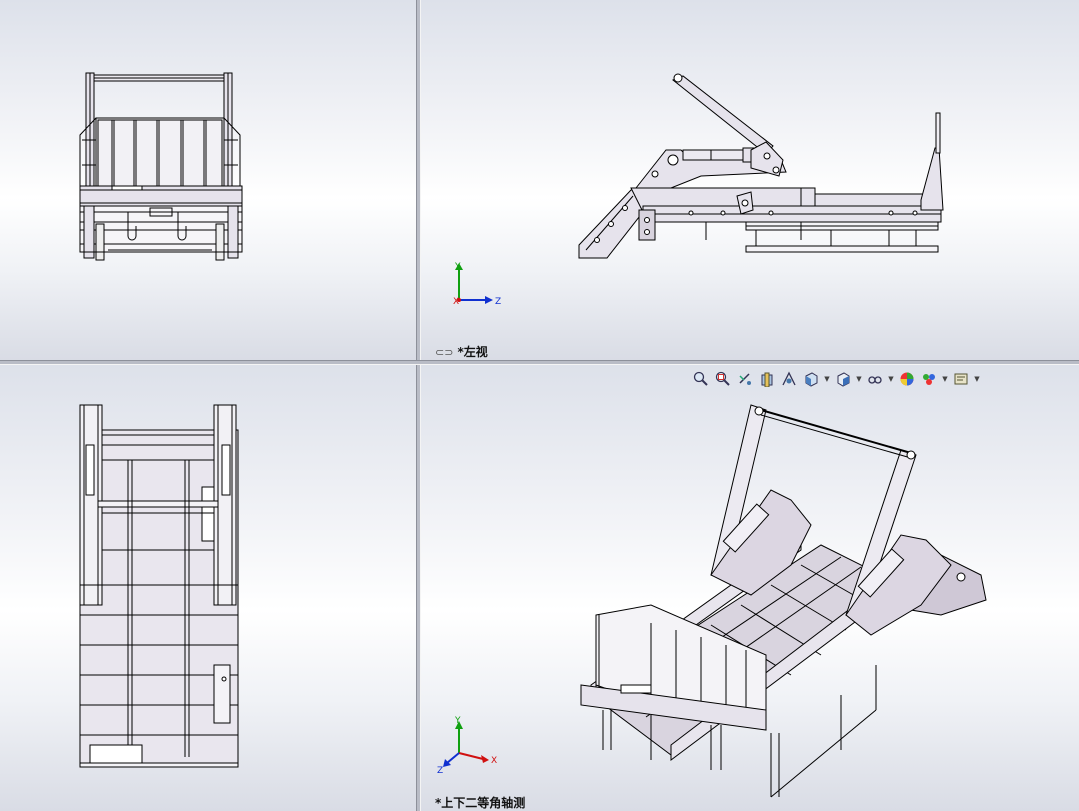 Image resolution: width=1079 pixels, height=811 pixels. What do you see at coordinates (467, 745) in the screenshot?
I see `coordinate-triad-iso: Y X Z` at bounding box center [467, 745].